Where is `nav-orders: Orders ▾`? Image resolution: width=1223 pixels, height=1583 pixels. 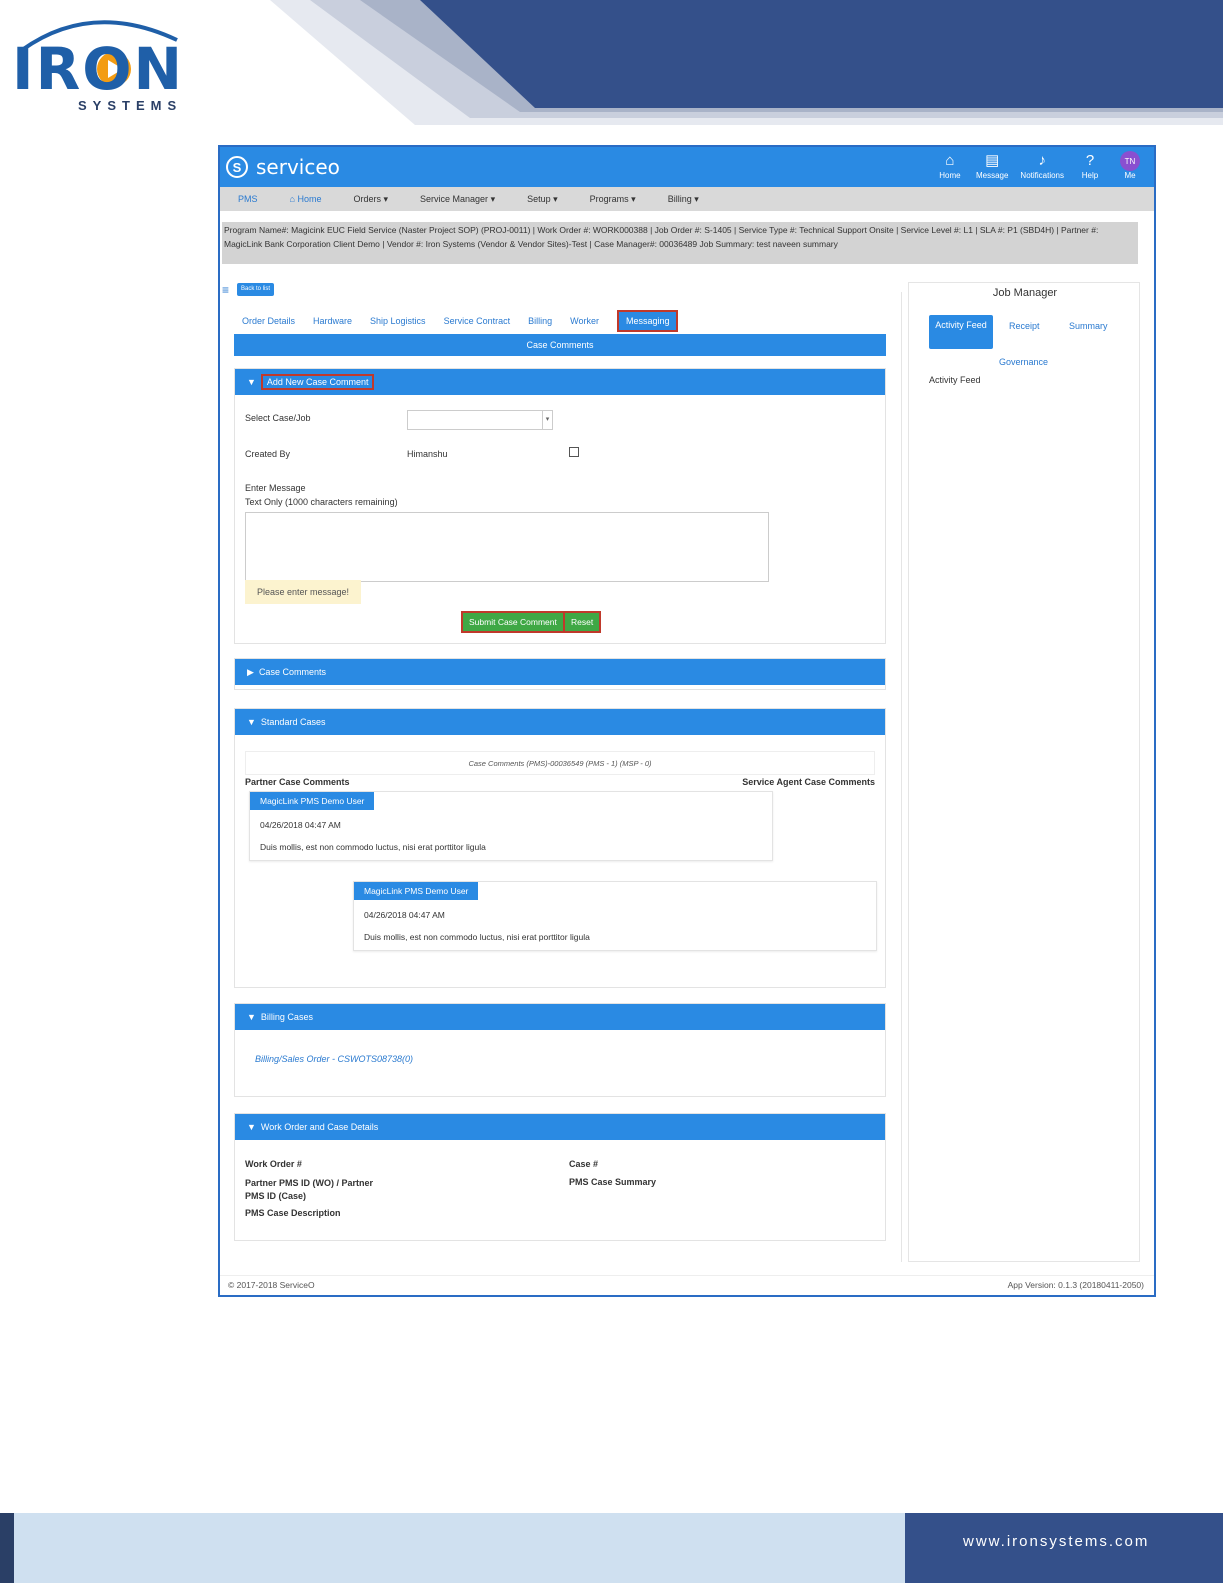 nav-orders: Orders ▾ is located at coordinates (370, 199).